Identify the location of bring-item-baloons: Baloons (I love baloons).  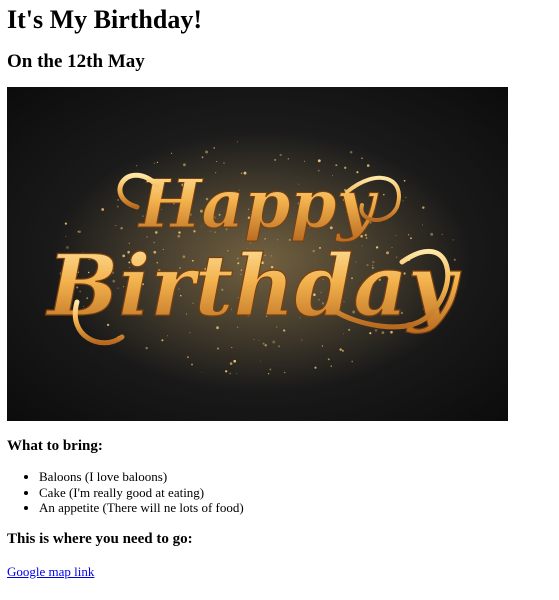
(295, 477).